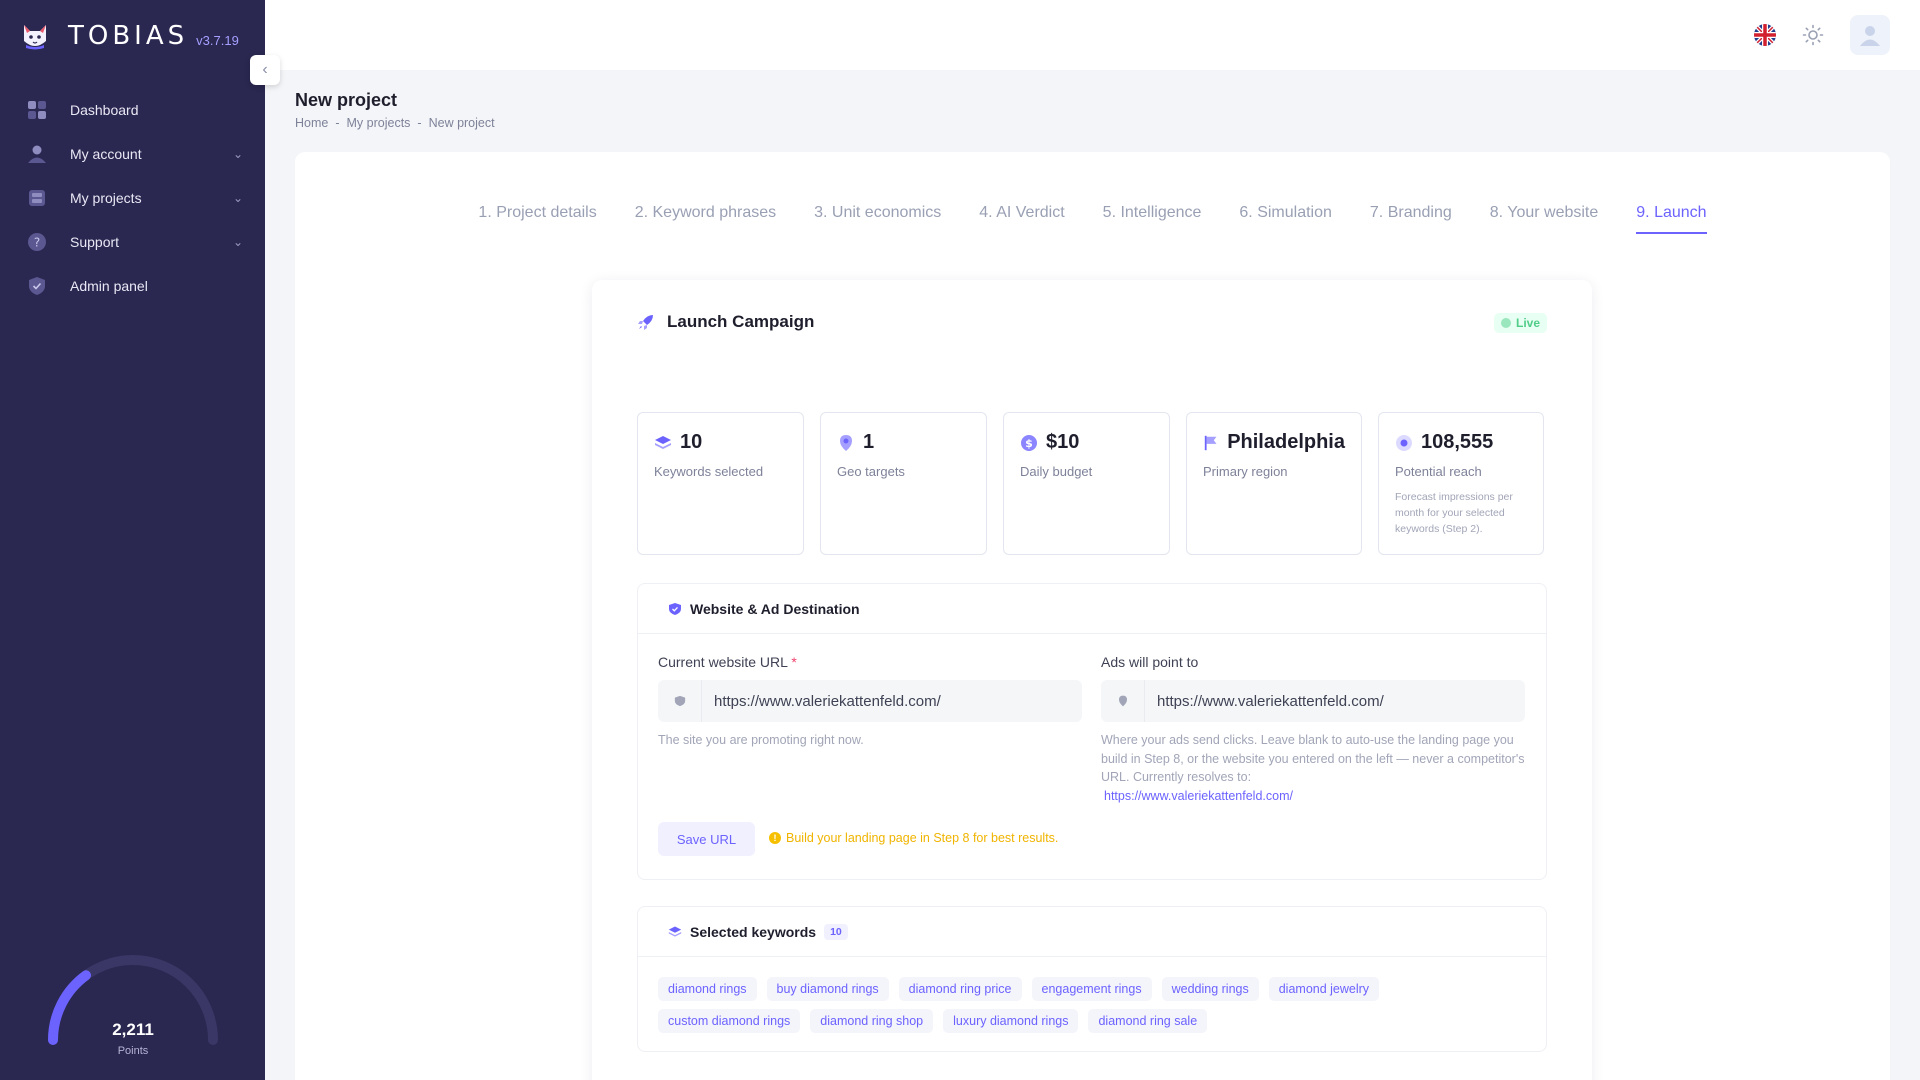 This screenshot has height=1080, width=1920. I want to click on step-keyword-phrases: 2. Keyword phrases, so click(705, 219).